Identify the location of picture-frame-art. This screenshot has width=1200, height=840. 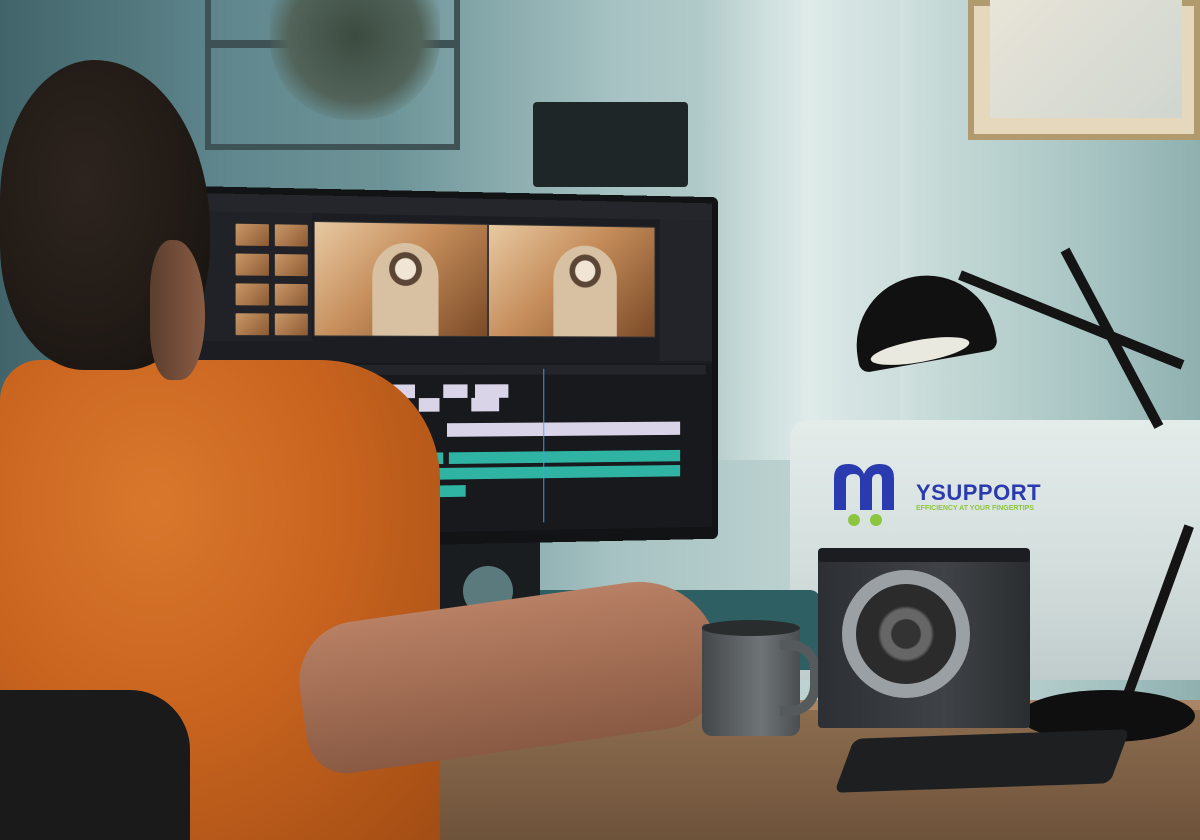
(1086, 59).